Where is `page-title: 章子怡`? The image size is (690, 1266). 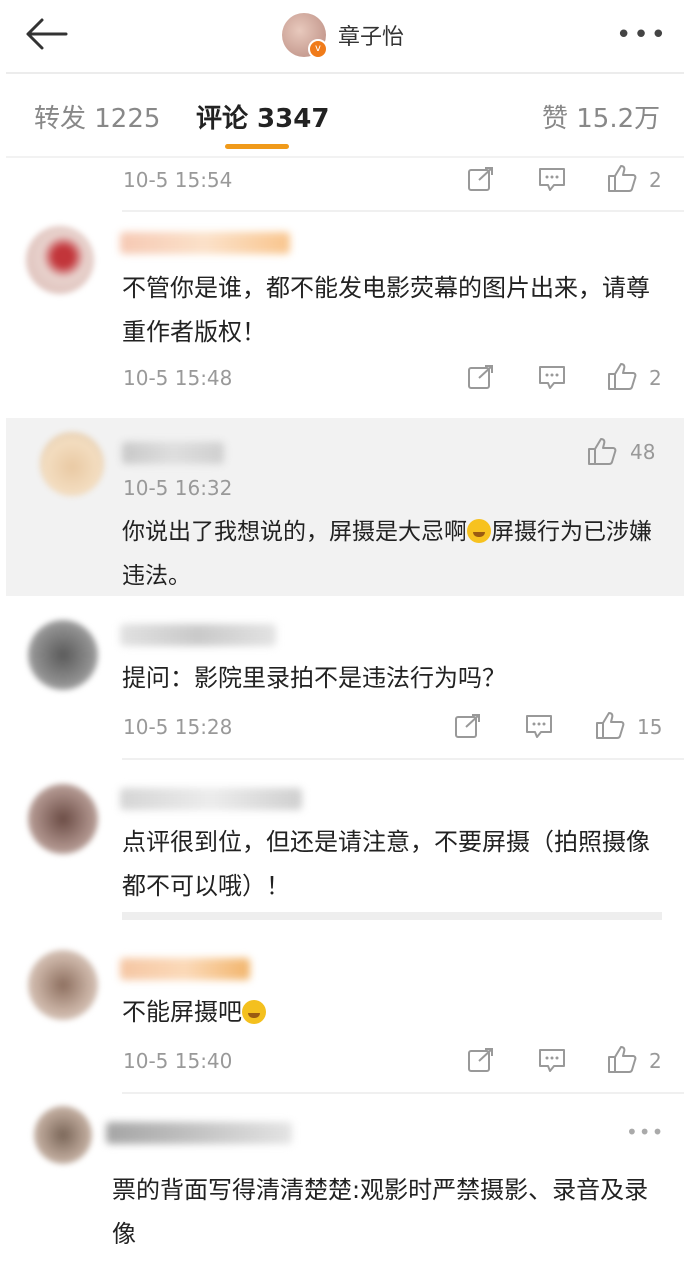 page-title: 章子怡 is located at coordinates (371, 37).